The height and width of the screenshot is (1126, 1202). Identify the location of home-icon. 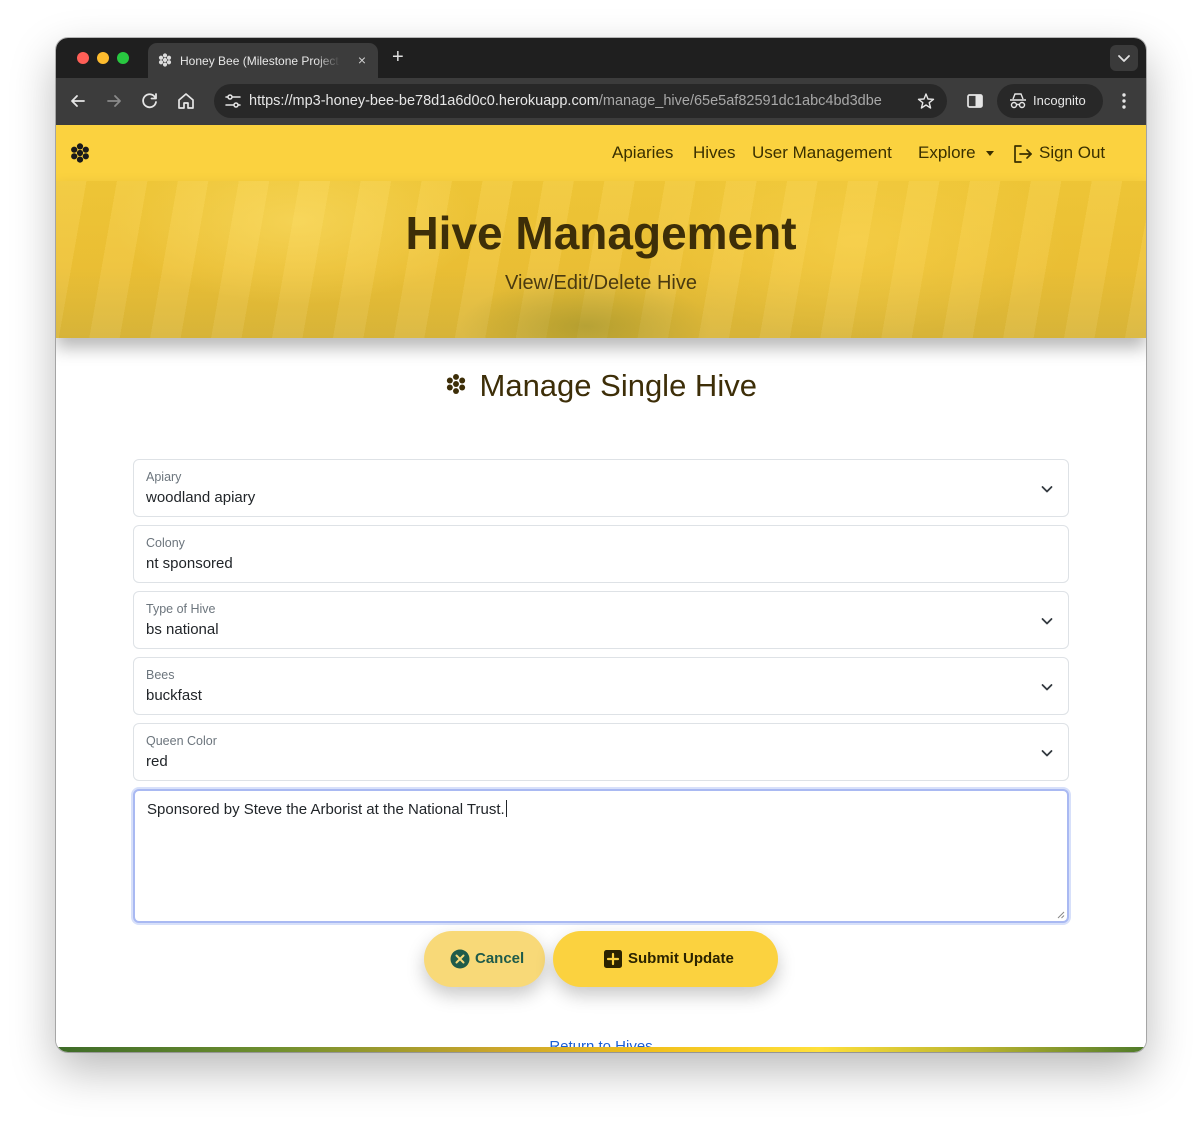
(186, 101).